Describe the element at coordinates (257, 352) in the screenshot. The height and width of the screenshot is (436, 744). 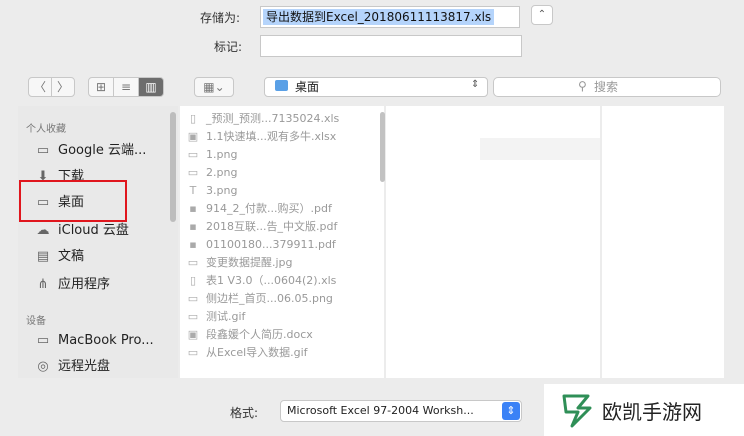
I see `file-name: 从Excel导入数据.gif` at that location.